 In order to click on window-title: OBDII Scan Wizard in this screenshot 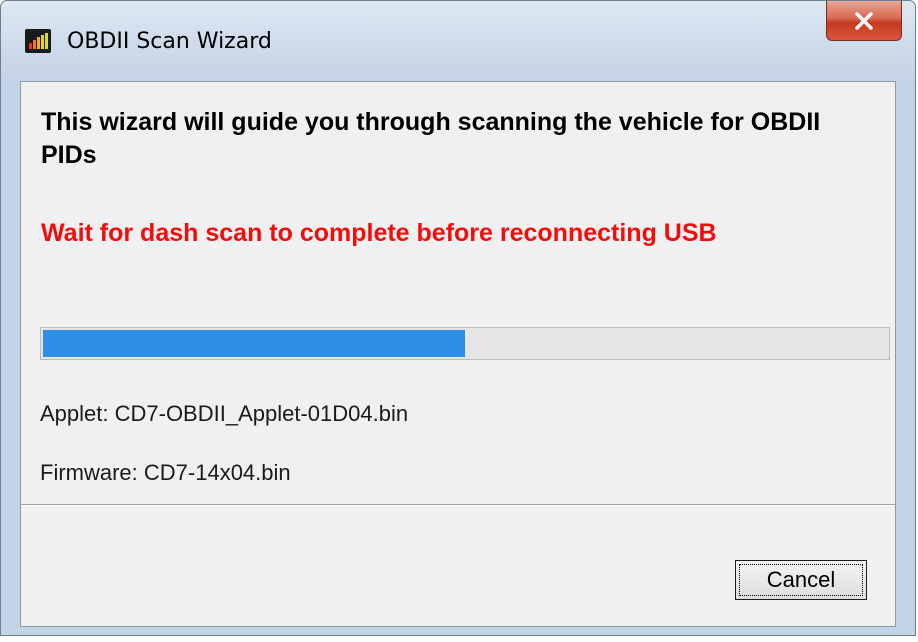, I will do `click(169, 41)`.